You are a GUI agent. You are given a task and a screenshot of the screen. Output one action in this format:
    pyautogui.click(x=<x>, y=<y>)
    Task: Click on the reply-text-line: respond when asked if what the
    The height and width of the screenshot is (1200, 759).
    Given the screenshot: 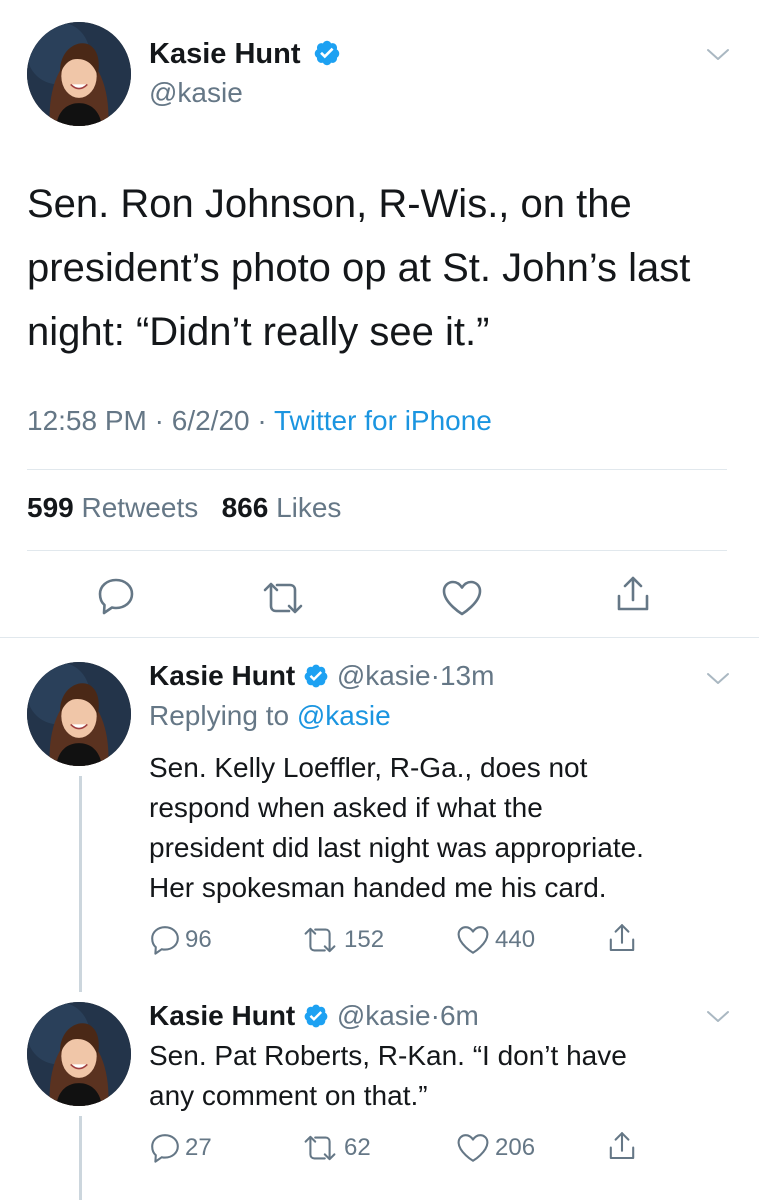 What is the action you would take?
    pyautogui.click(x=346, y=807)
    